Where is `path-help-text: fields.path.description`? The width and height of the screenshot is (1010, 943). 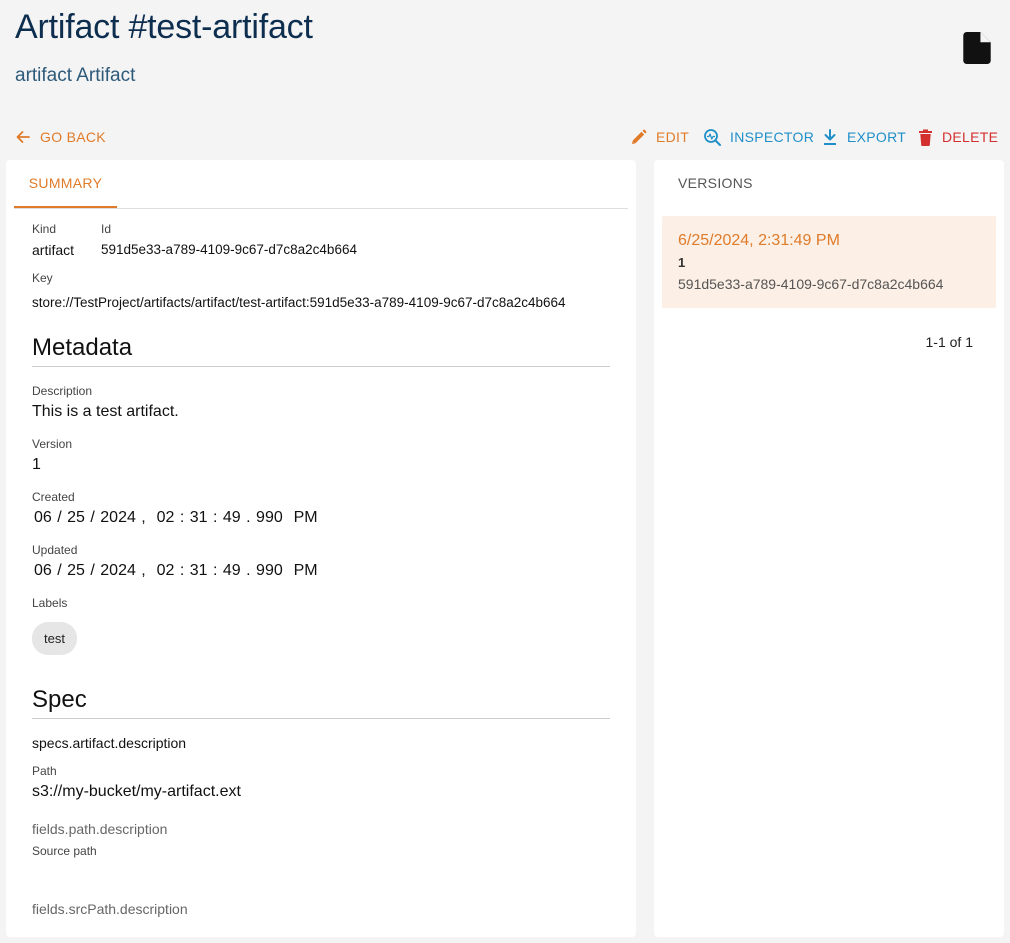 path-help-text: fields.path.description is located at coordinates (100, 829).